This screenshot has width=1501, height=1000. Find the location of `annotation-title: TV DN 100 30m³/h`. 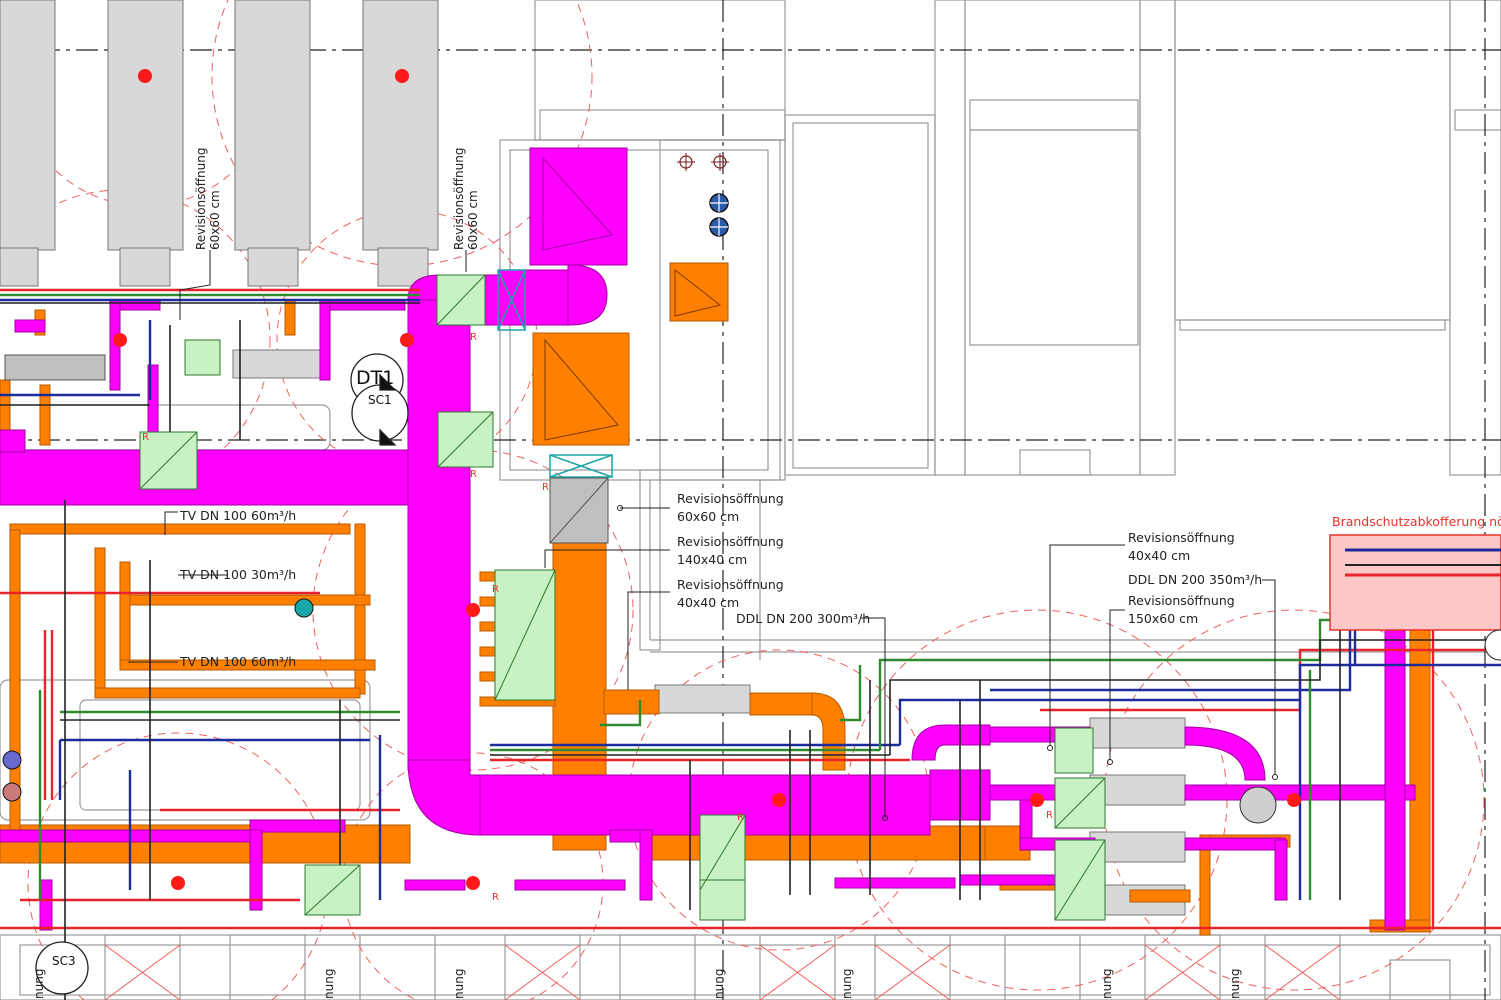

annotation-title: TV DN 100 30m³/h is located at coordinates (238, 574).